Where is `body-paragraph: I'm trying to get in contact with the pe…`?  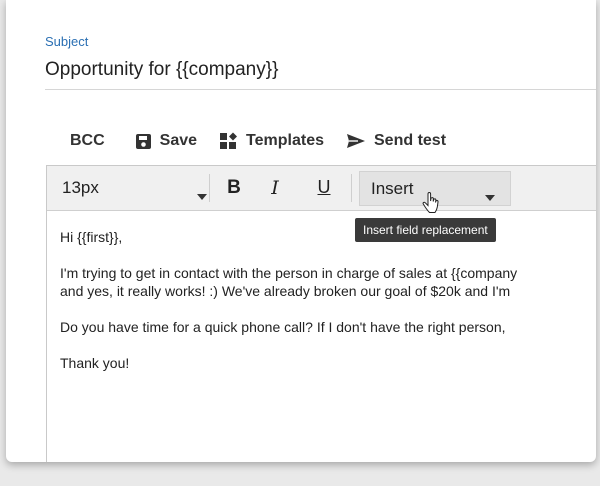 body-paragraph: I'm trying to get in contact with the pe… is located at coordinates (328, 282).